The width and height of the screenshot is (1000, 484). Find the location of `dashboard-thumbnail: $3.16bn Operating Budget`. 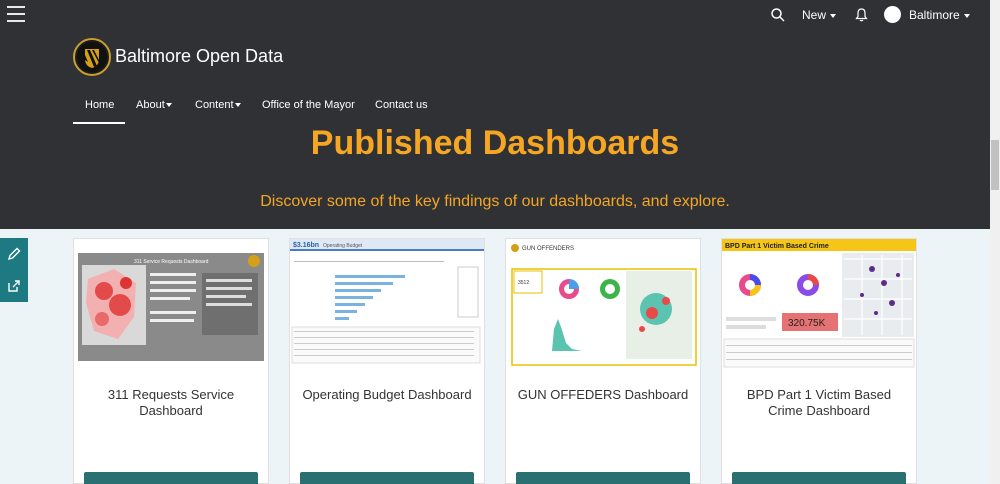

dashboard-thumbnail: $3.16bn Operating Budget is located at coordinates (387, 304).